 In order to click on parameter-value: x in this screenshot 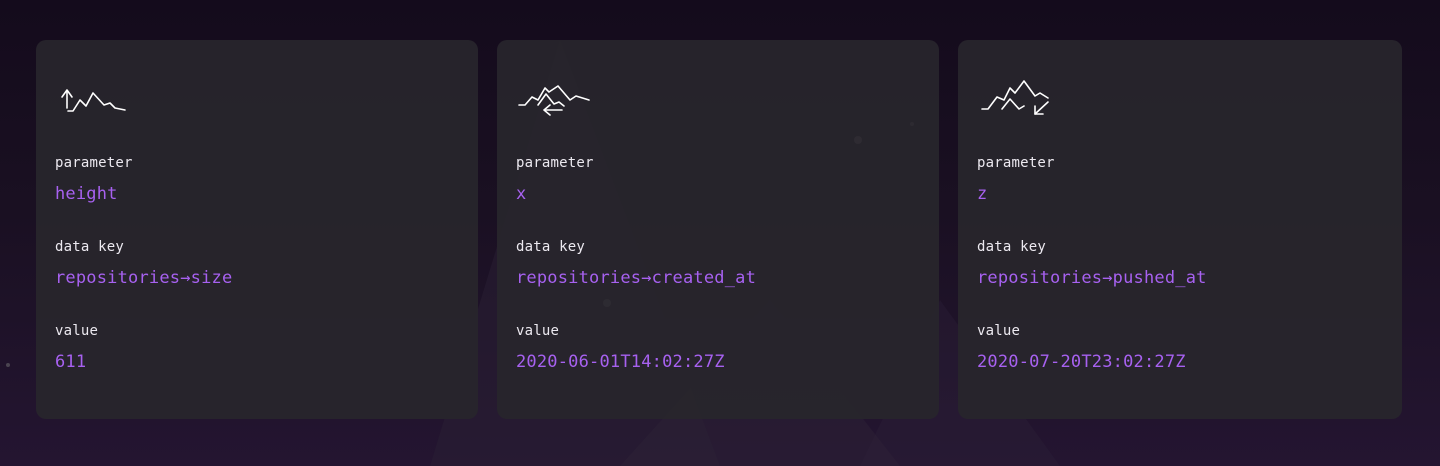, I will do `click(521, 194)`.